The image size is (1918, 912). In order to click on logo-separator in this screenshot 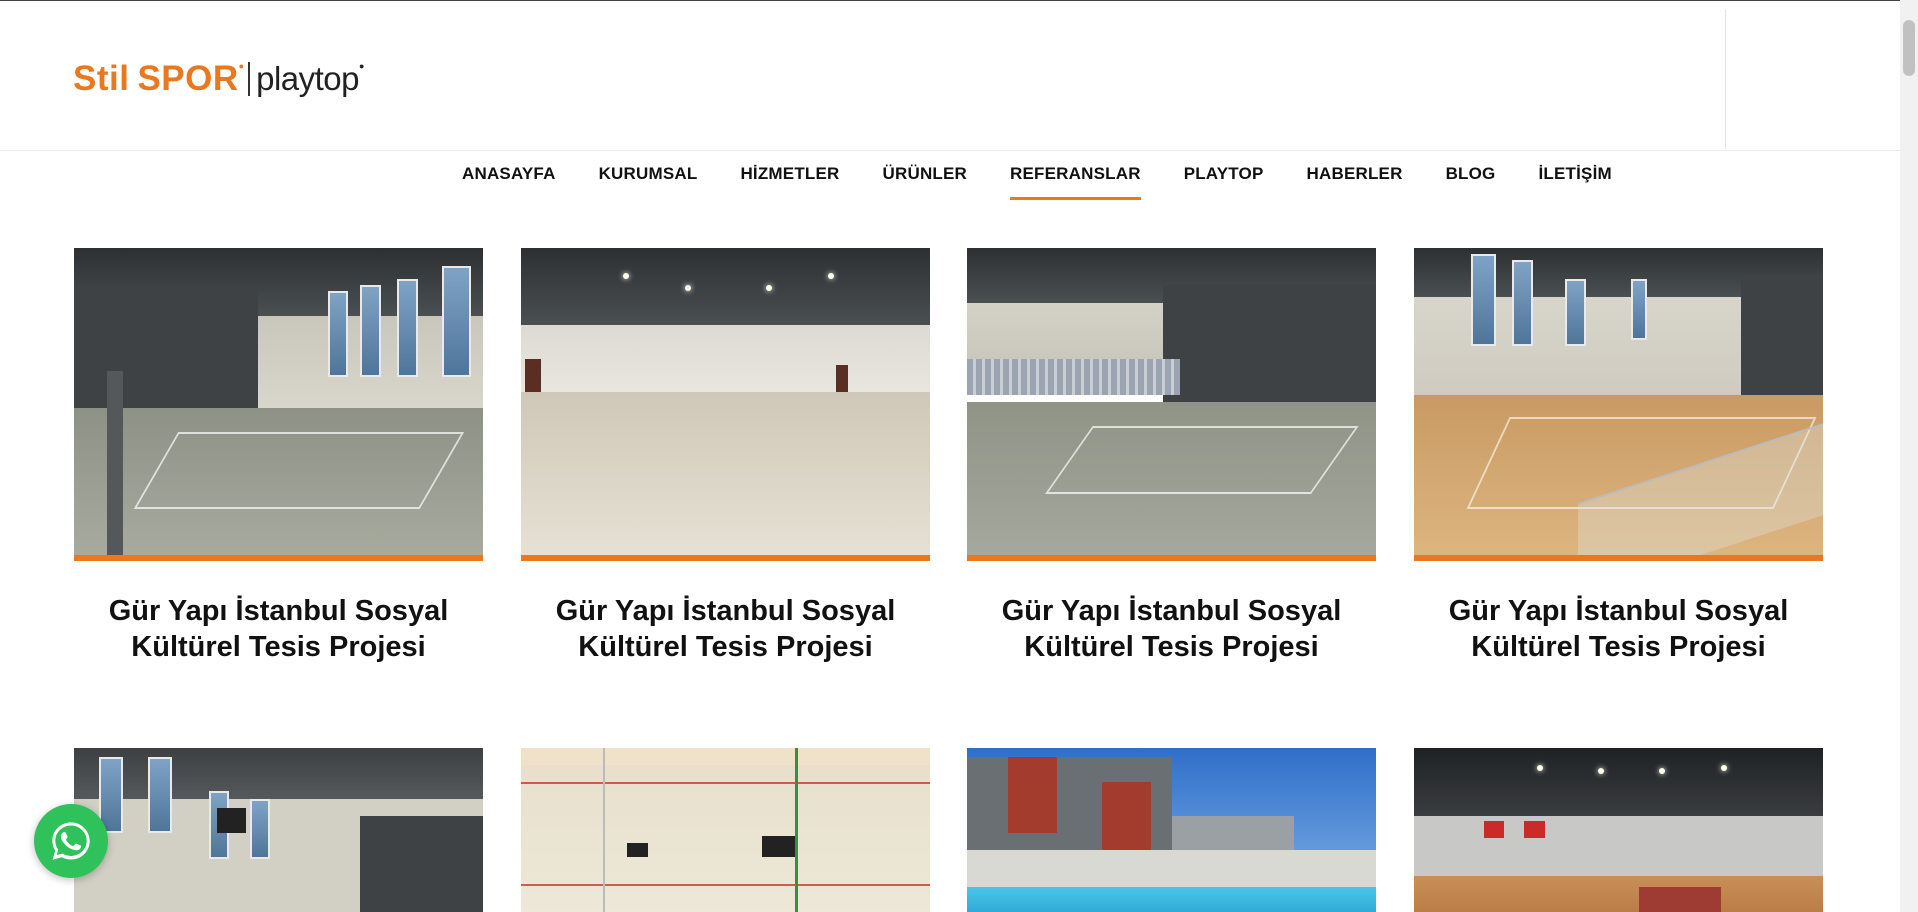, I will do `click(249, 79)`.